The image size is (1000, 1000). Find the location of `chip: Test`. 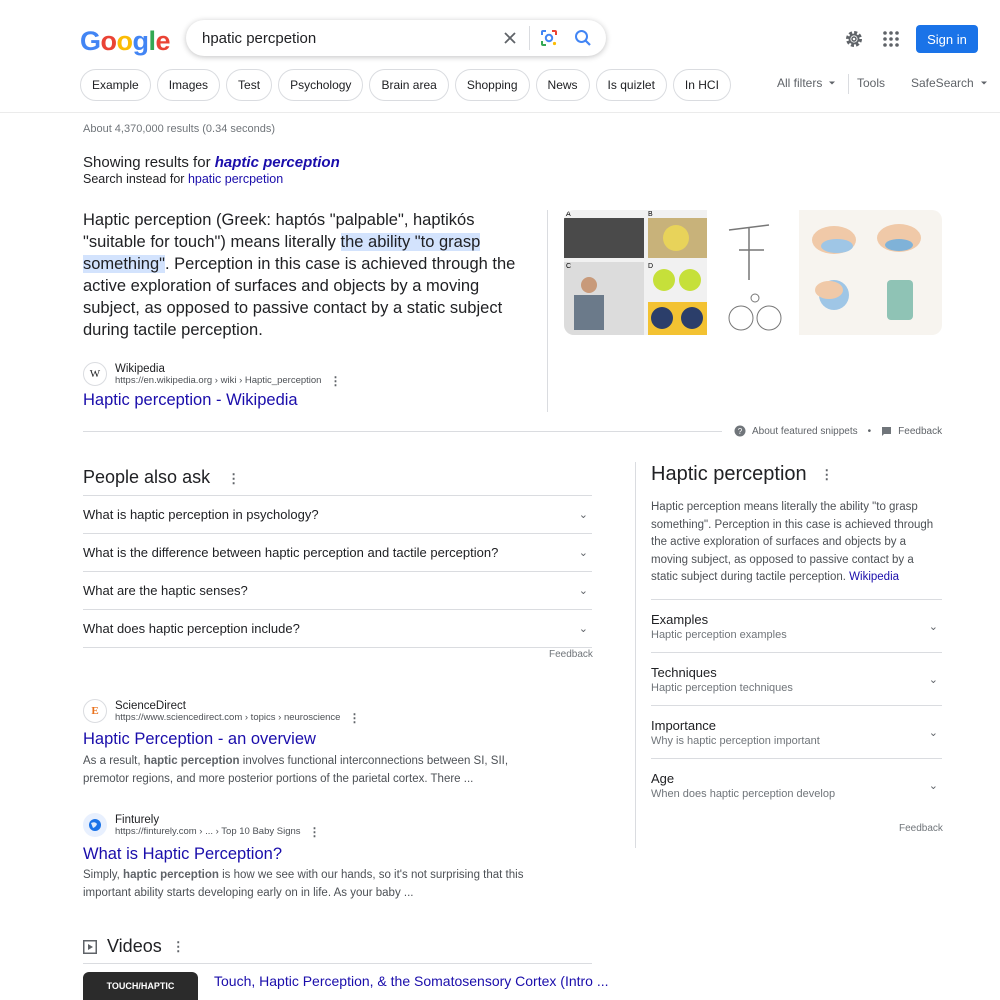

chip: Test is located at coordinates (249, 85).